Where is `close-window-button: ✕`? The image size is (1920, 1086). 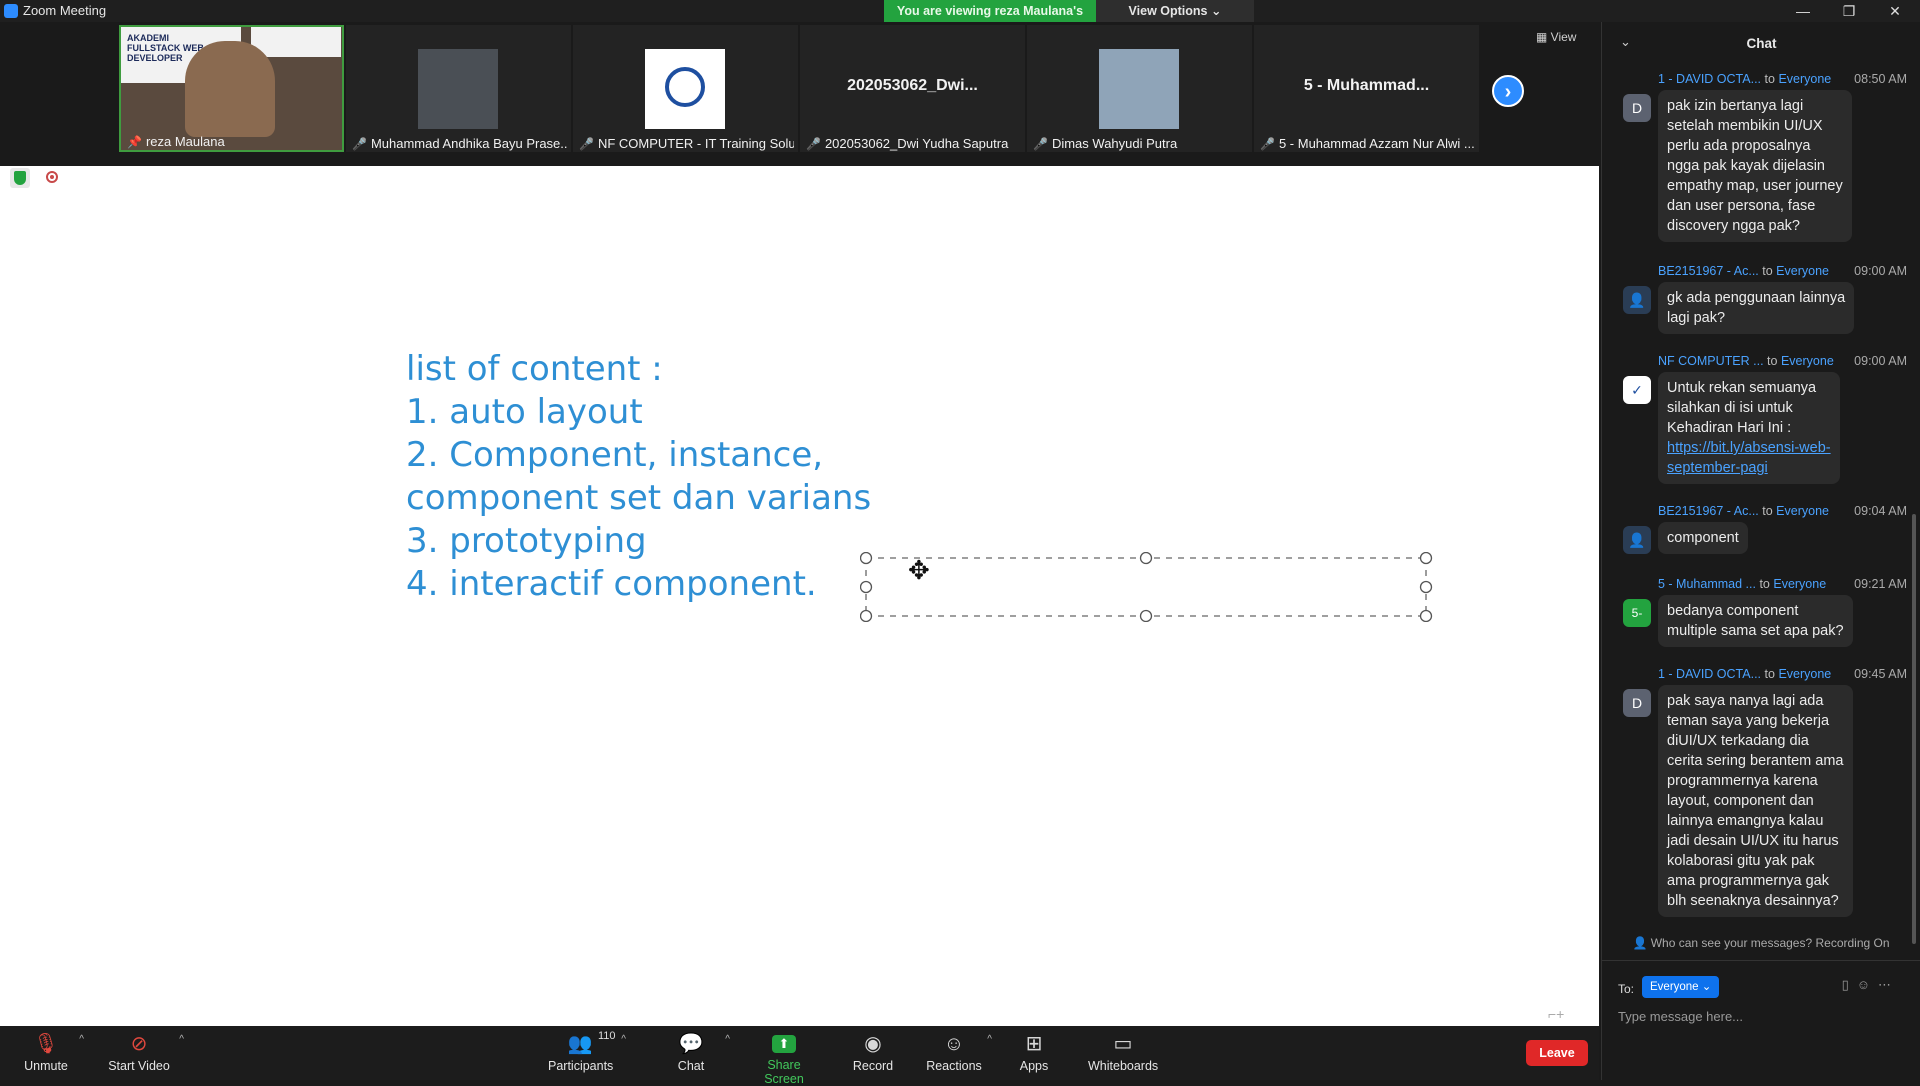
close-window-button: ✕ is located at coordinates (1895, 11).